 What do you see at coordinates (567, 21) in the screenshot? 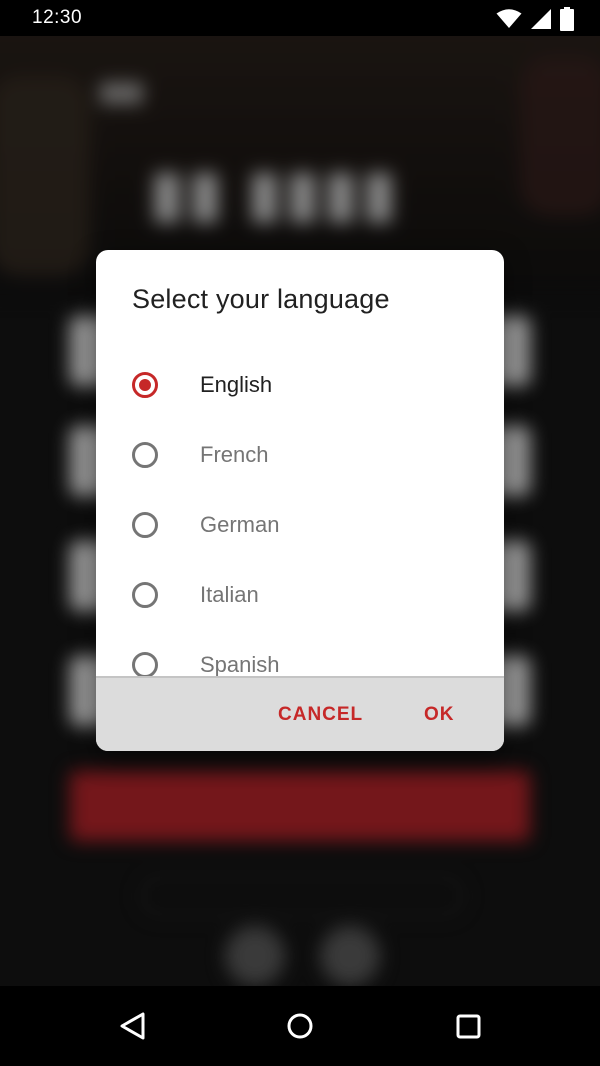
I see `battery-icon` at bounding box center [567, 21].